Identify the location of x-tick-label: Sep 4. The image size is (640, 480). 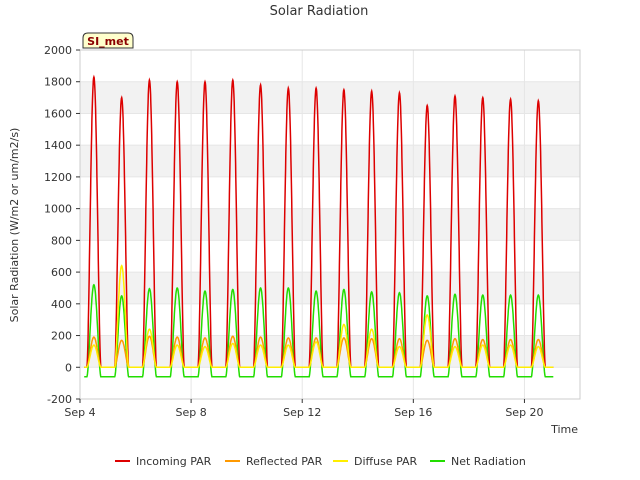
(79, 412).